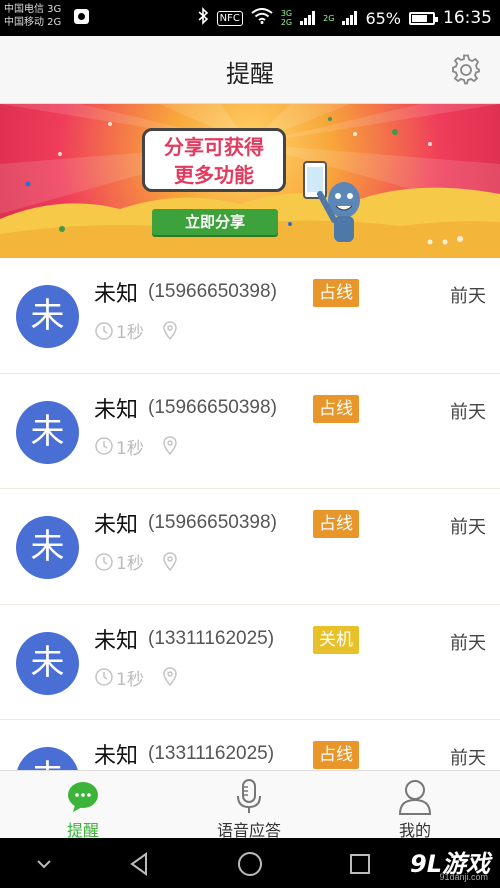 The height and width of the screenshot is (888, 500). I want to click on mascot-illustration, so click(331, 201).